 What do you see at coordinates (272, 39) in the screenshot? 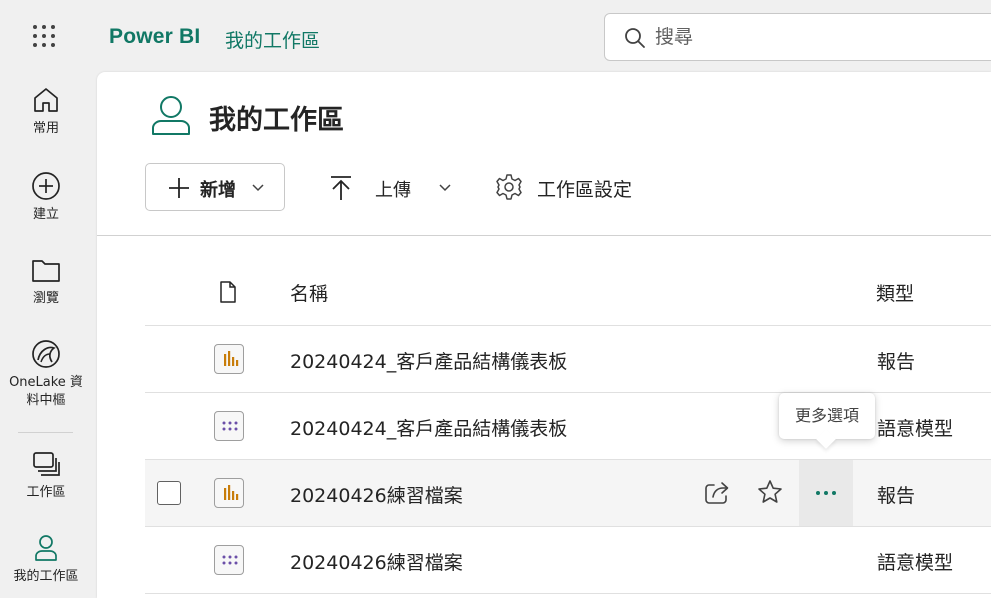
I see `workspace-breadcrumb: 我的工作區` at bounding box center [272, 39].